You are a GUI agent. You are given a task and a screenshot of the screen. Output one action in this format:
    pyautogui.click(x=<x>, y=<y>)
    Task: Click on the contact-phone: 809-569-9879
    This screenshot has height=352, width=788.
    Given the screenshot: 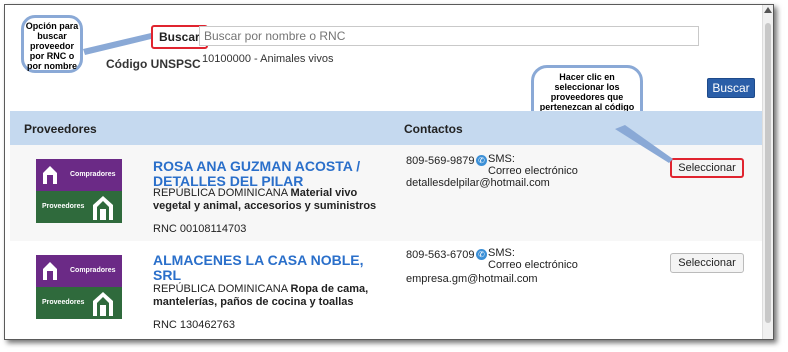 What is the action you would take?
    pyautogui.click(x=440, y=161)
    